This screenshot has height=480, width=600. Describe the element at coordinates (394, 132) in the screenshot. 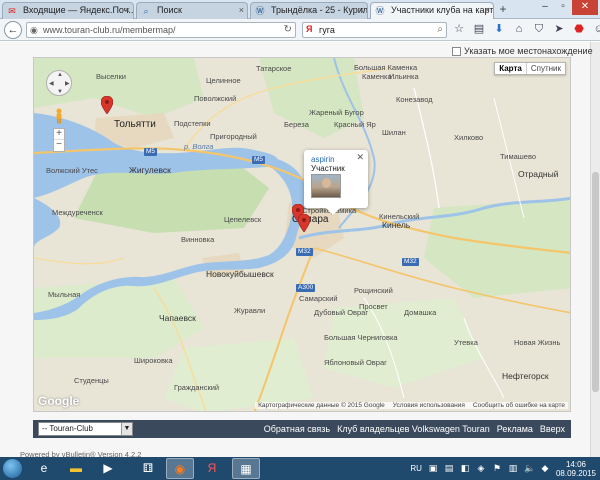

I see `map-label-shilan: Шилан` at that location.